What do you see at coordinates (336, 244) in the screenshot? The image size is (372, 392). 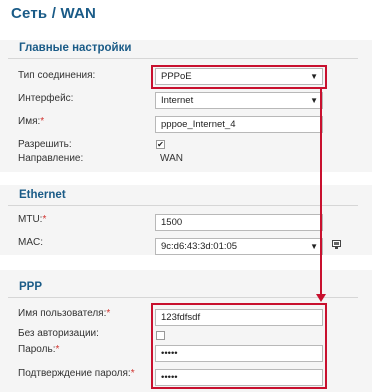 I see `network-card-icon` at bounding box center [336, 244].